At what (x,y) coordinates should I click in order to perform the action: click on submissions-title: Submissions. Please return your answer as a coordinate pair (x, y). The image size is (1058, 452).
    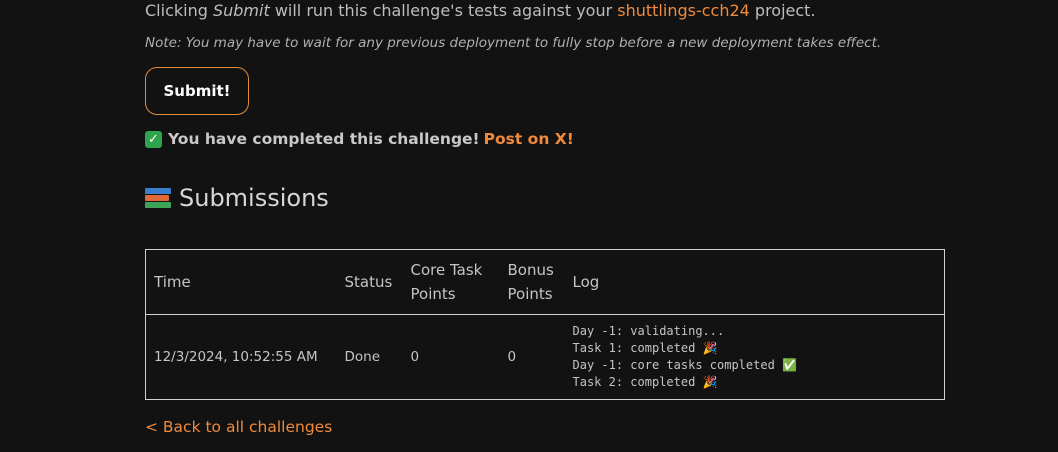
    Looking at the image, I should click on (254, 198).